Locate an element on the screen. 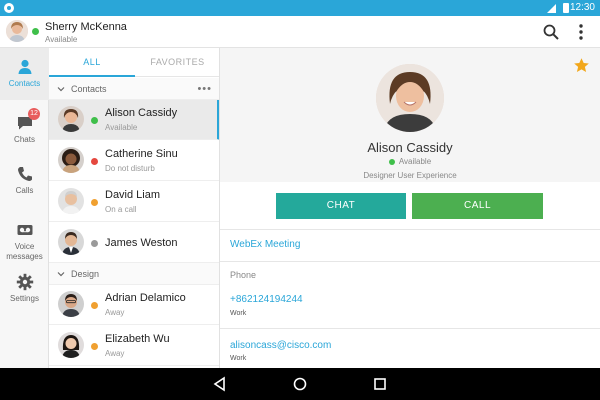  chats-unread-badge: 12 is located at coordinates (34, 114).